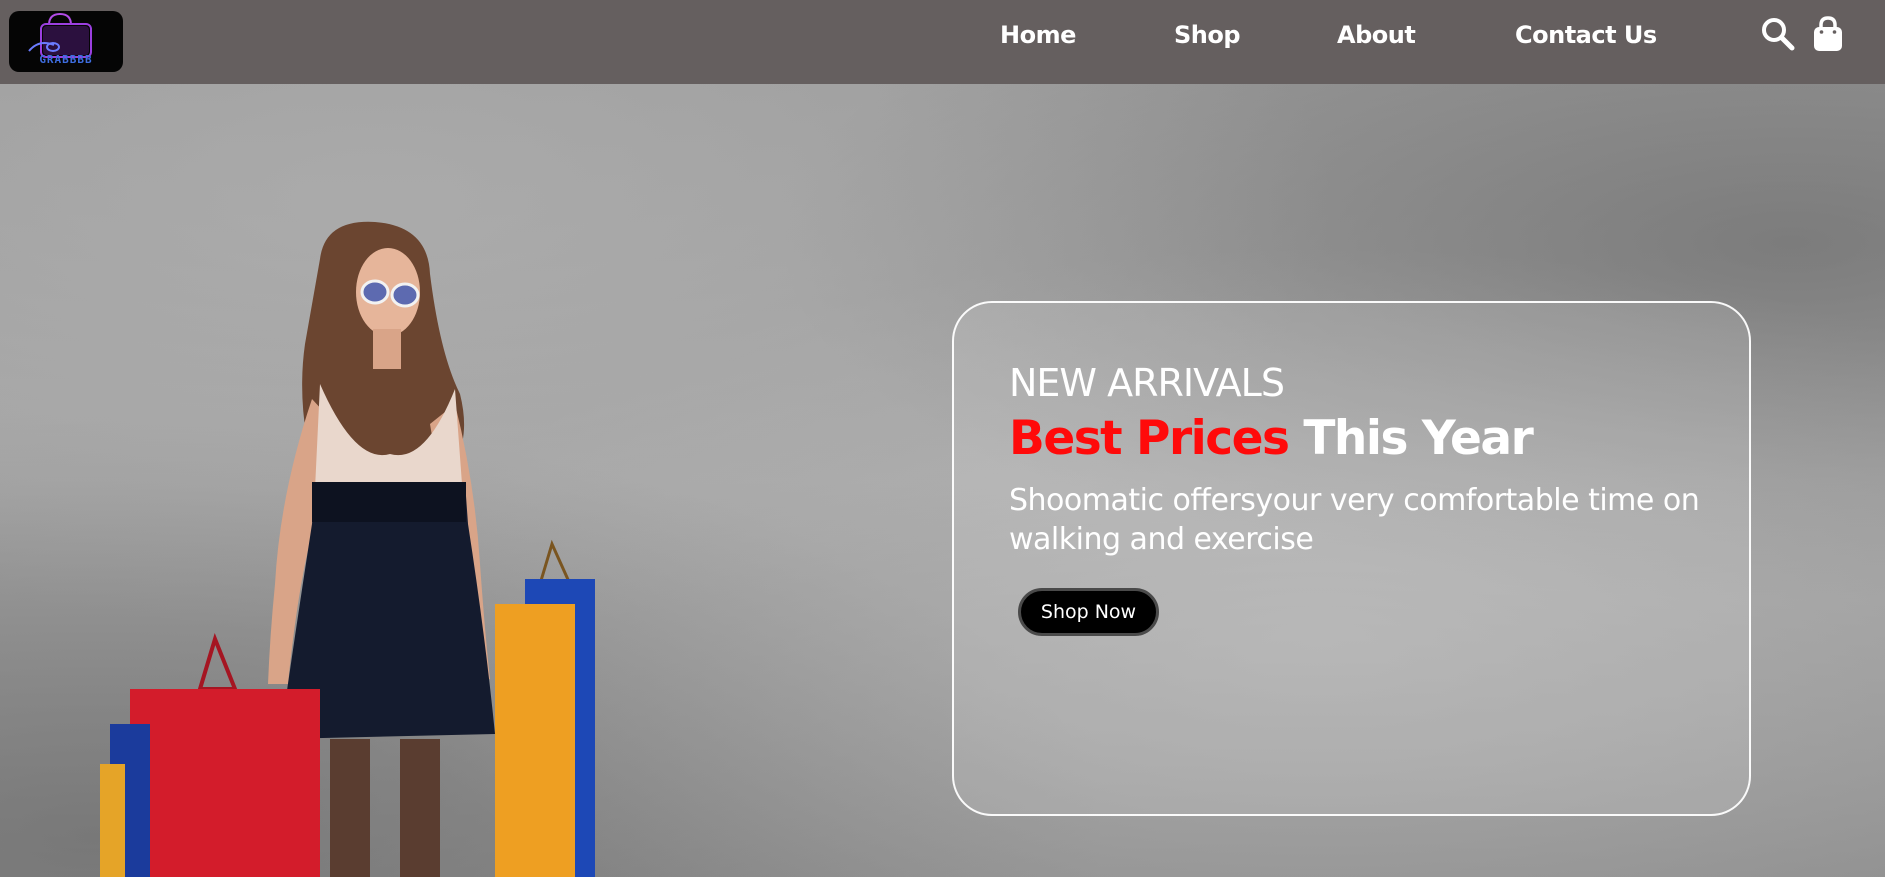  What do you see at coordinates (1147, 383) in the screenshot?
I see `hero-eyebrow: NEW ARRIVALS` at bounding box center [1147, 383].